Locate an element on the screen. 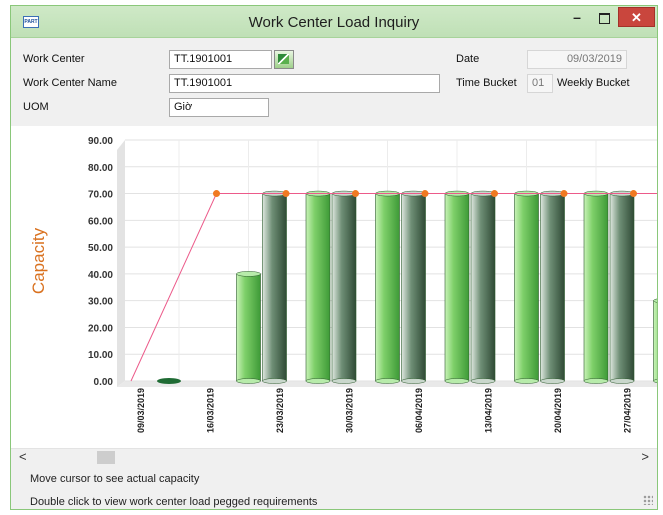 The image size is (663, 515). y-tick-label: 30.00 is located at coordinates (100, 302).